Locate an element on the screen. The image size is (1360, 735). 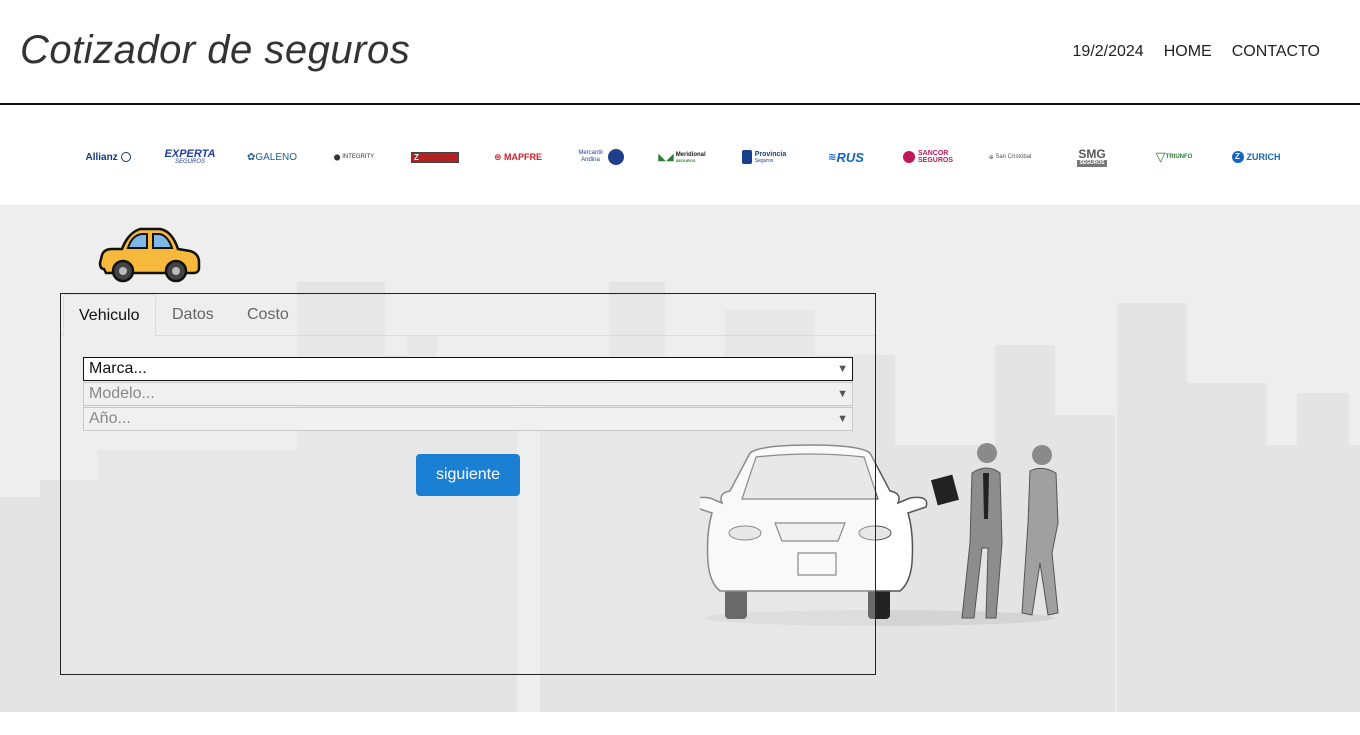
tab-costo: Costo is located at coordinates (268, 315).